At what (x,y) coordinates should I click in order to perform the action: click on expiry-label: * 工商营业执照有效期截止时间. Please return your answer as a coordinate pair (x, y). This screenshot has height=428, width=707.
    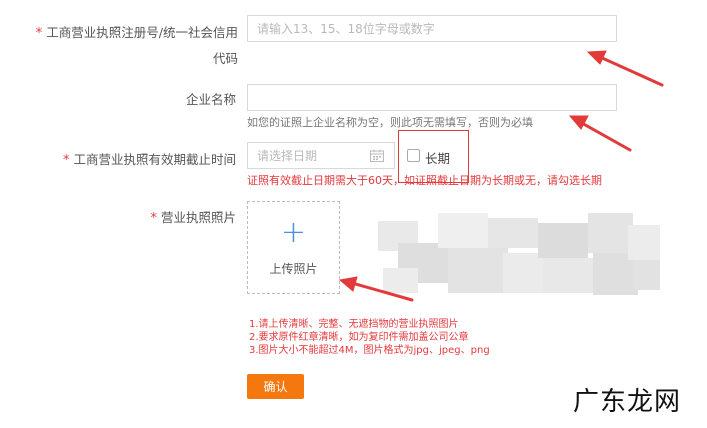
    Looking at the image, I should click on (127, 158).